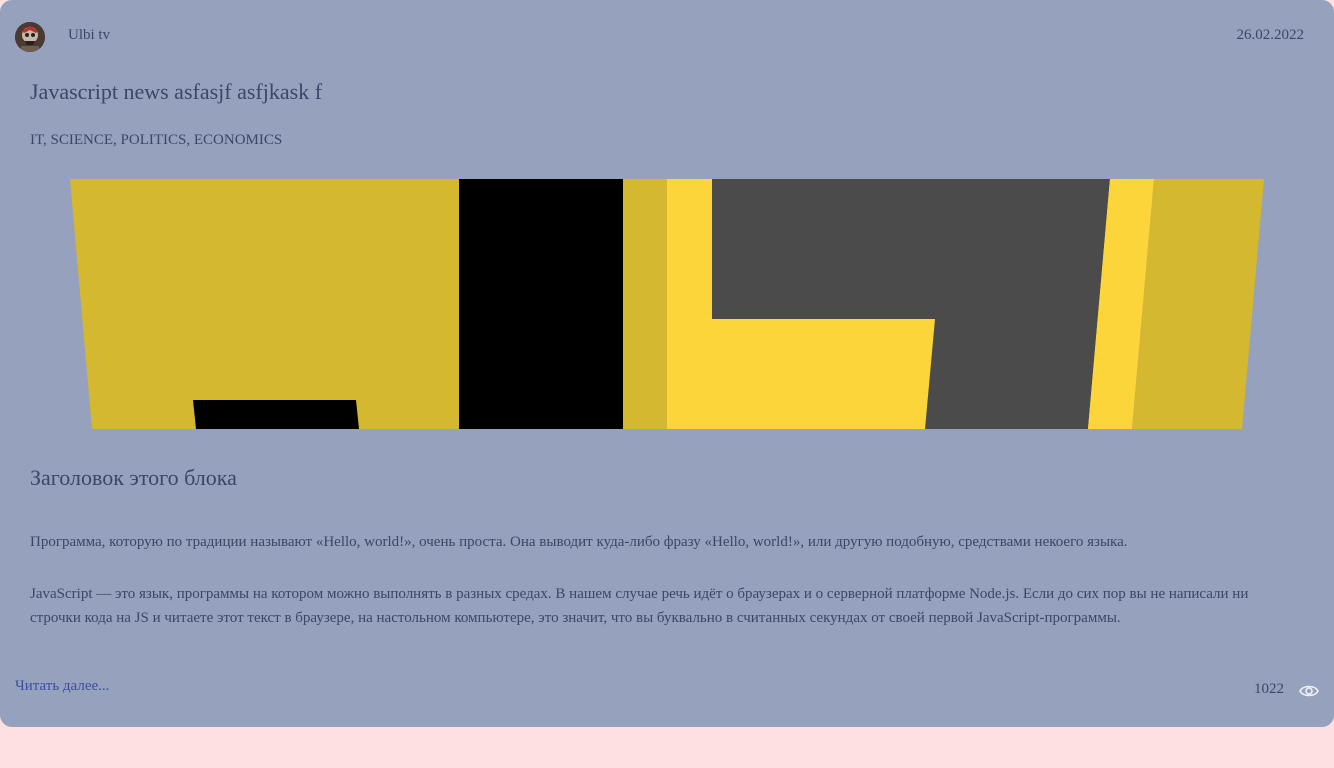 The height and width of the screenshot is (768, 1334). I want to click on eye-icon, so click(1309, 691).